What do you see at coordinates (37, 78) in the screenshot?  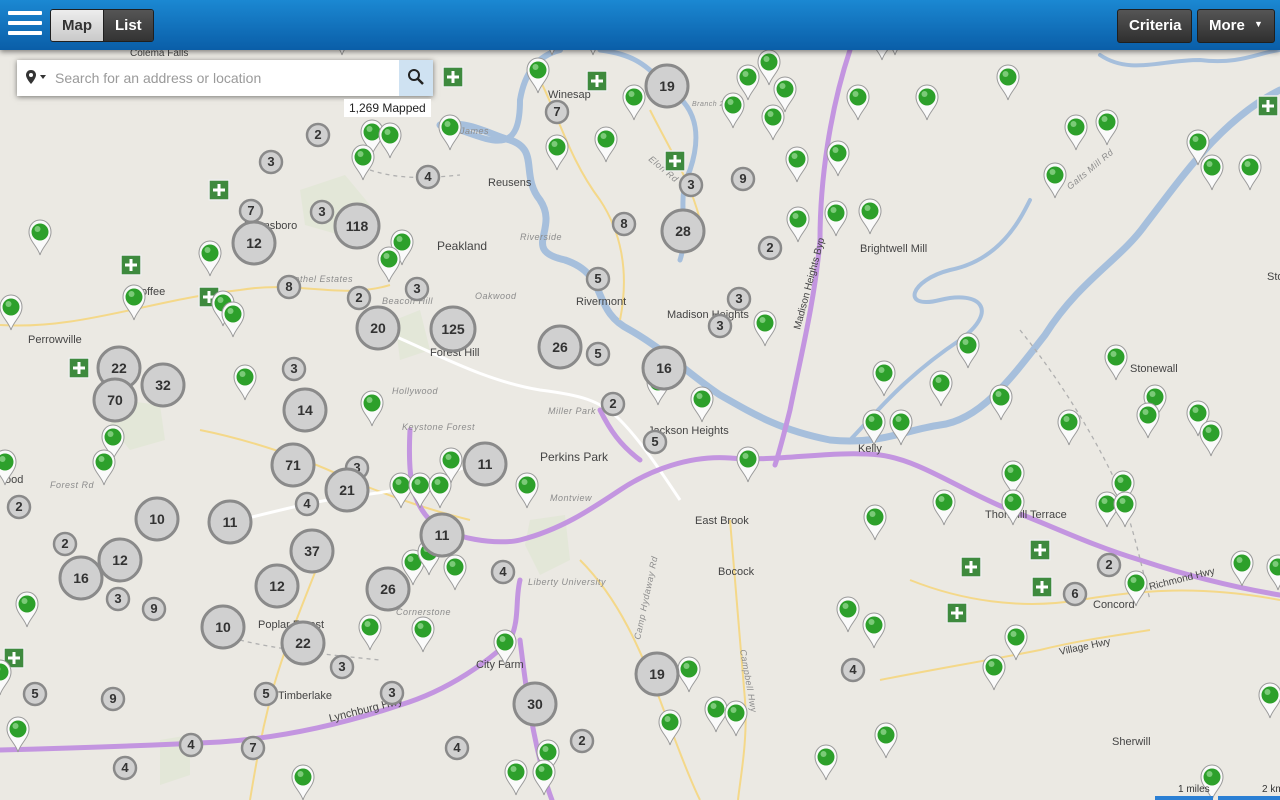 I see `map-marker-icon` at bounding box center [37, 78].